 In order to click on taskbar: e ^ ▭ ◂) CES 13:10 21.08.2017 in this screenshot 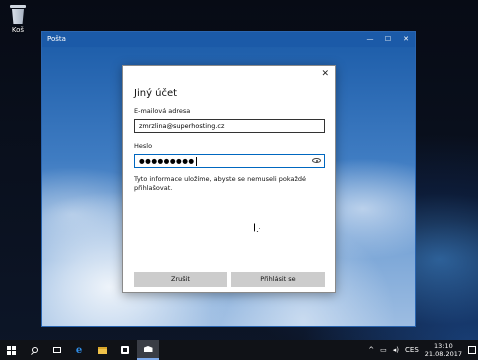, I will do `click(239, 350)`.